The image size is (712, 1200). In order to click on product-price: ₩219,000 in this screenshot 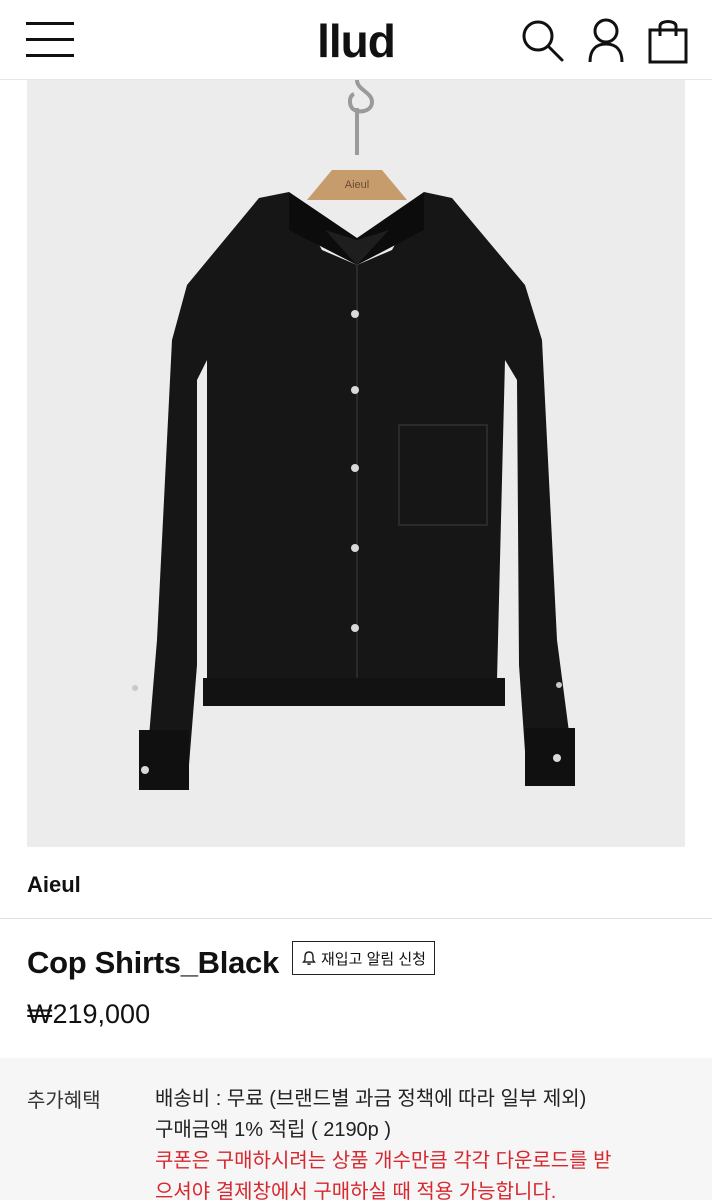, I will do `click(89, 1014)`.